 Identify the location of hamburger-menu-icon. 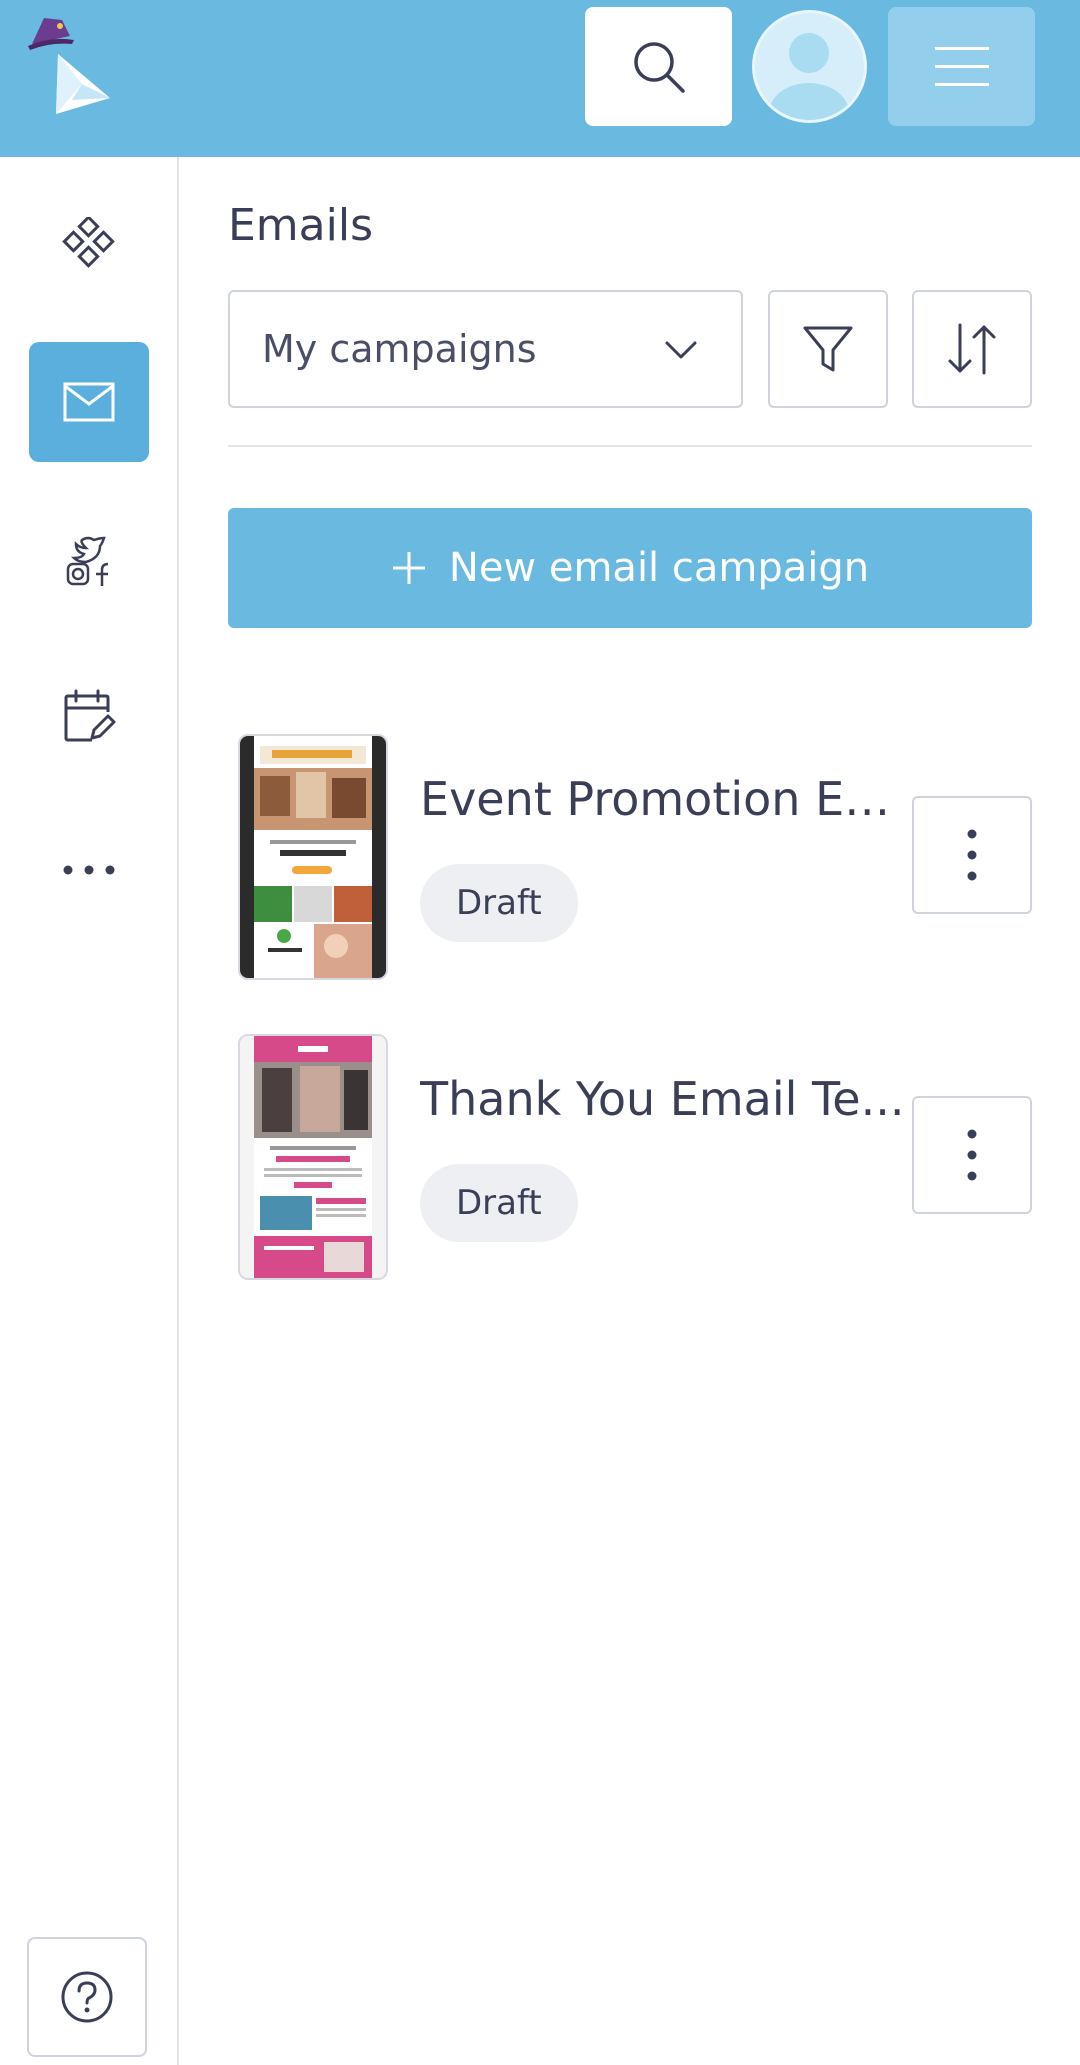
(961, 66).